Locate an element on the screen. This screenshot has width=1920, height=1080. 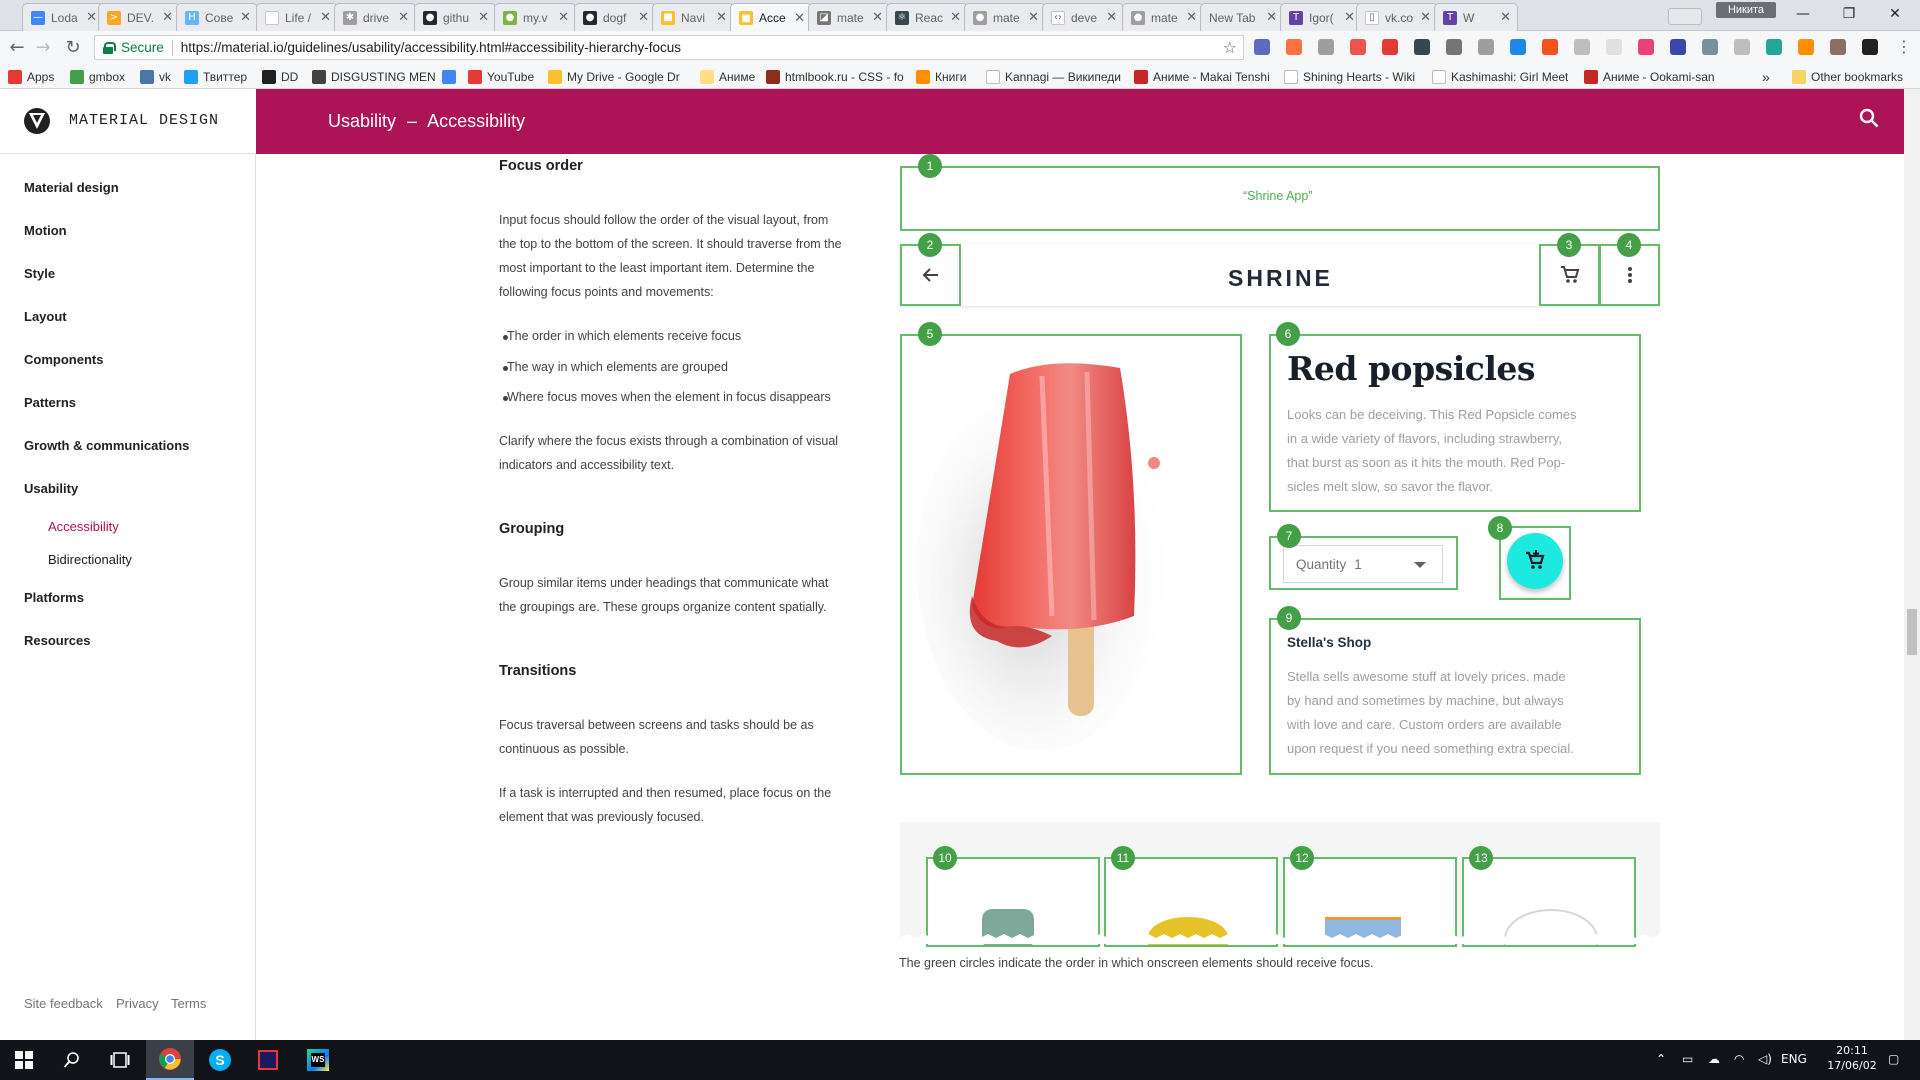
clock: 20:11 17/06/02 is located at coordinates (1852, 1058).